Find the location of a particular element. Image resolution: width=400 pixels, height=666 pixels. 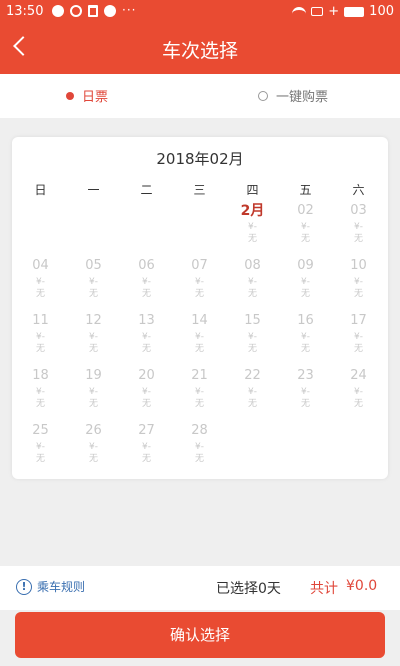

calendar-day: 10 ¥- 无 is located at coordinates (358, 286).